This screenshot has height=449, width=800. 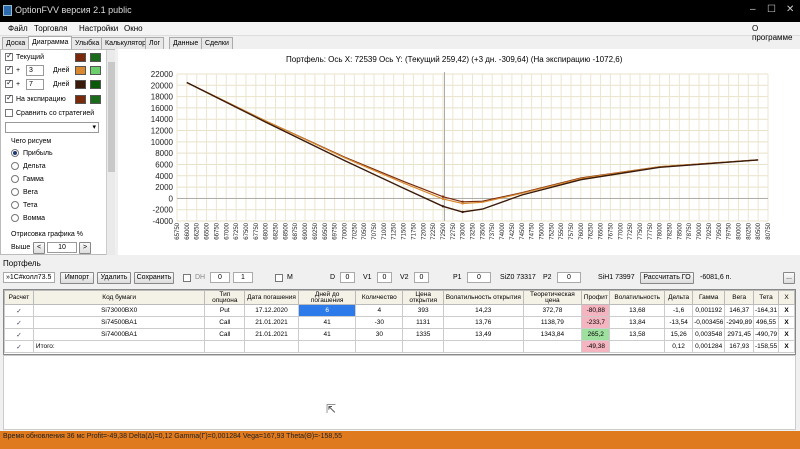 What do you see at coordinates (327, 346) in the screenshot?
I see `table-cell` at bounding box center [327, 346].